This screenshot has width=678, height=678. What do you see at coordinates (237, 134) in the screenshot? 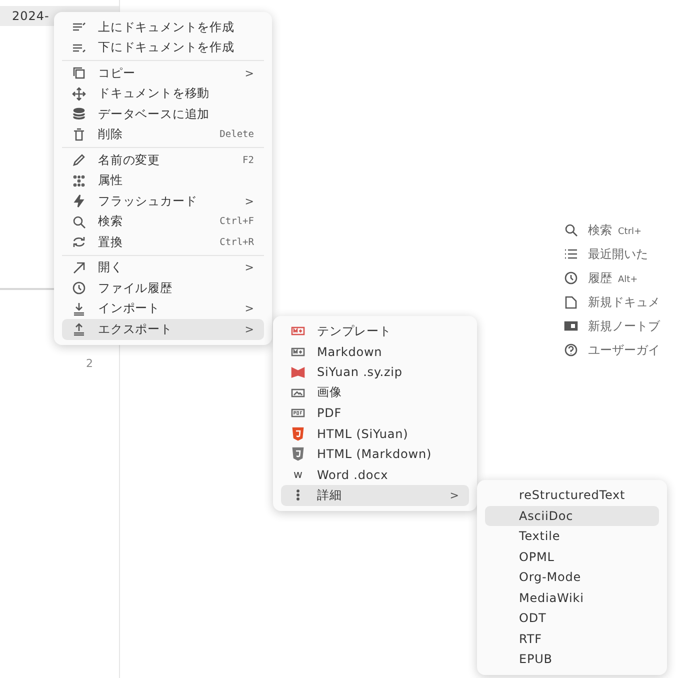
I see `shortcut-label: Delete` at bounding box center [237, 134].